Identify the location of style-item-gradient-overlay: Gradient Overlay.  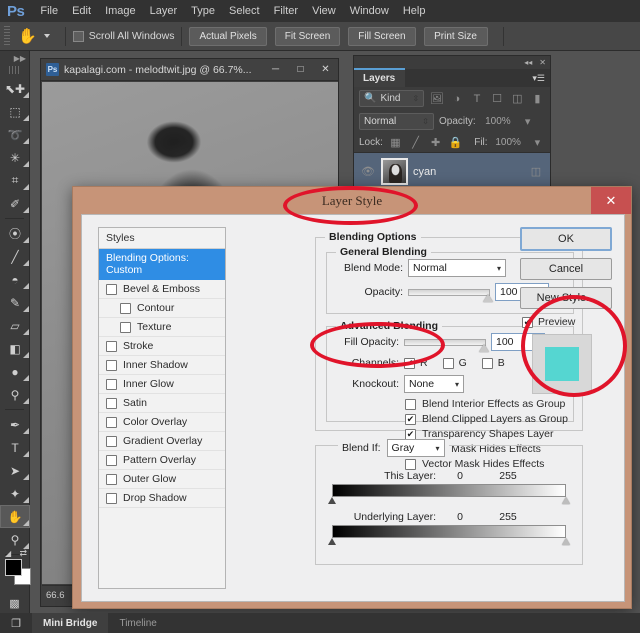
(162, 441).